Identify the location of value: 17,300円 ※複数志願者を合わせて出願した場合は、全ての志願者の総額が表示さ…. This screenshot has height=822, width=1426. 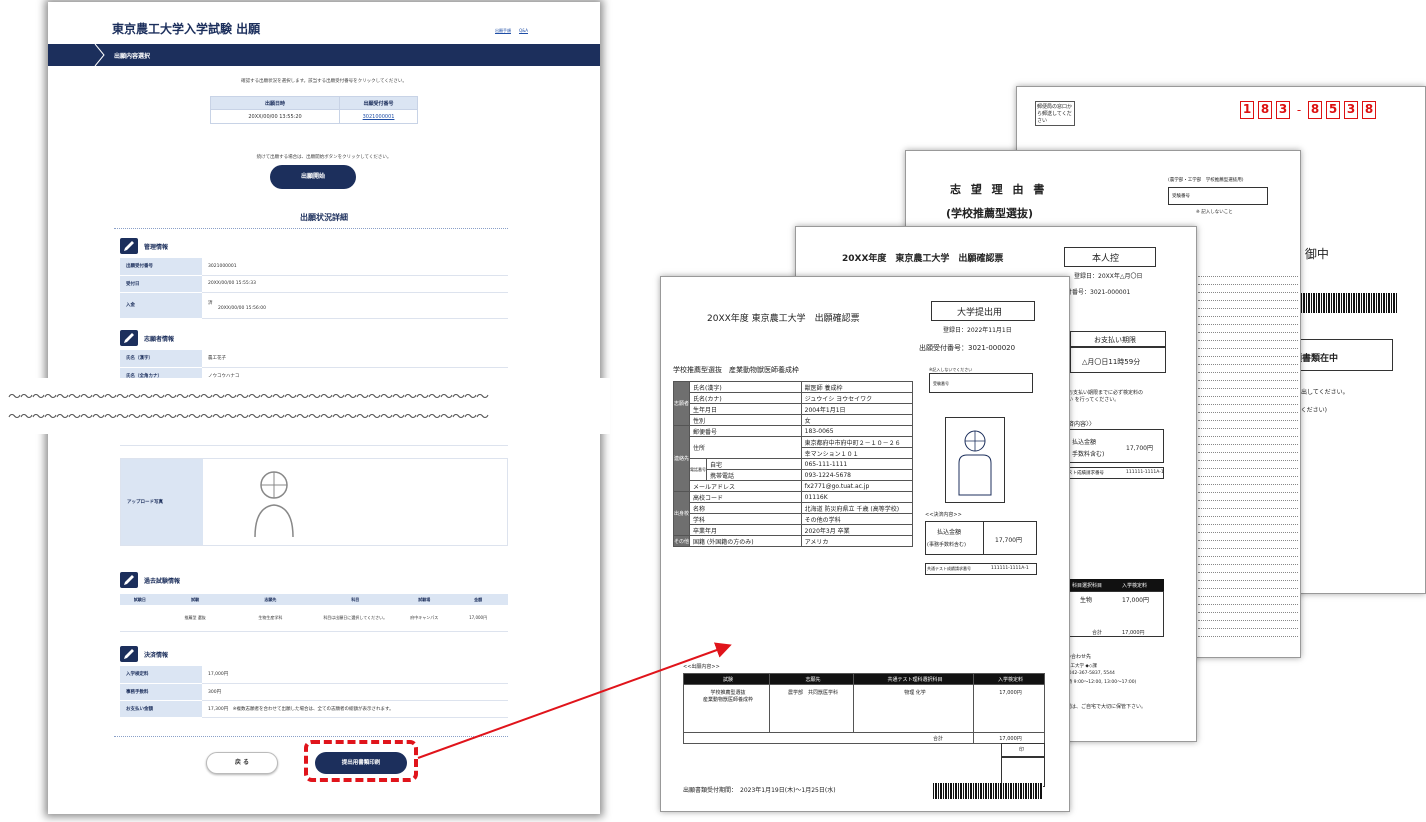
(355, 709).